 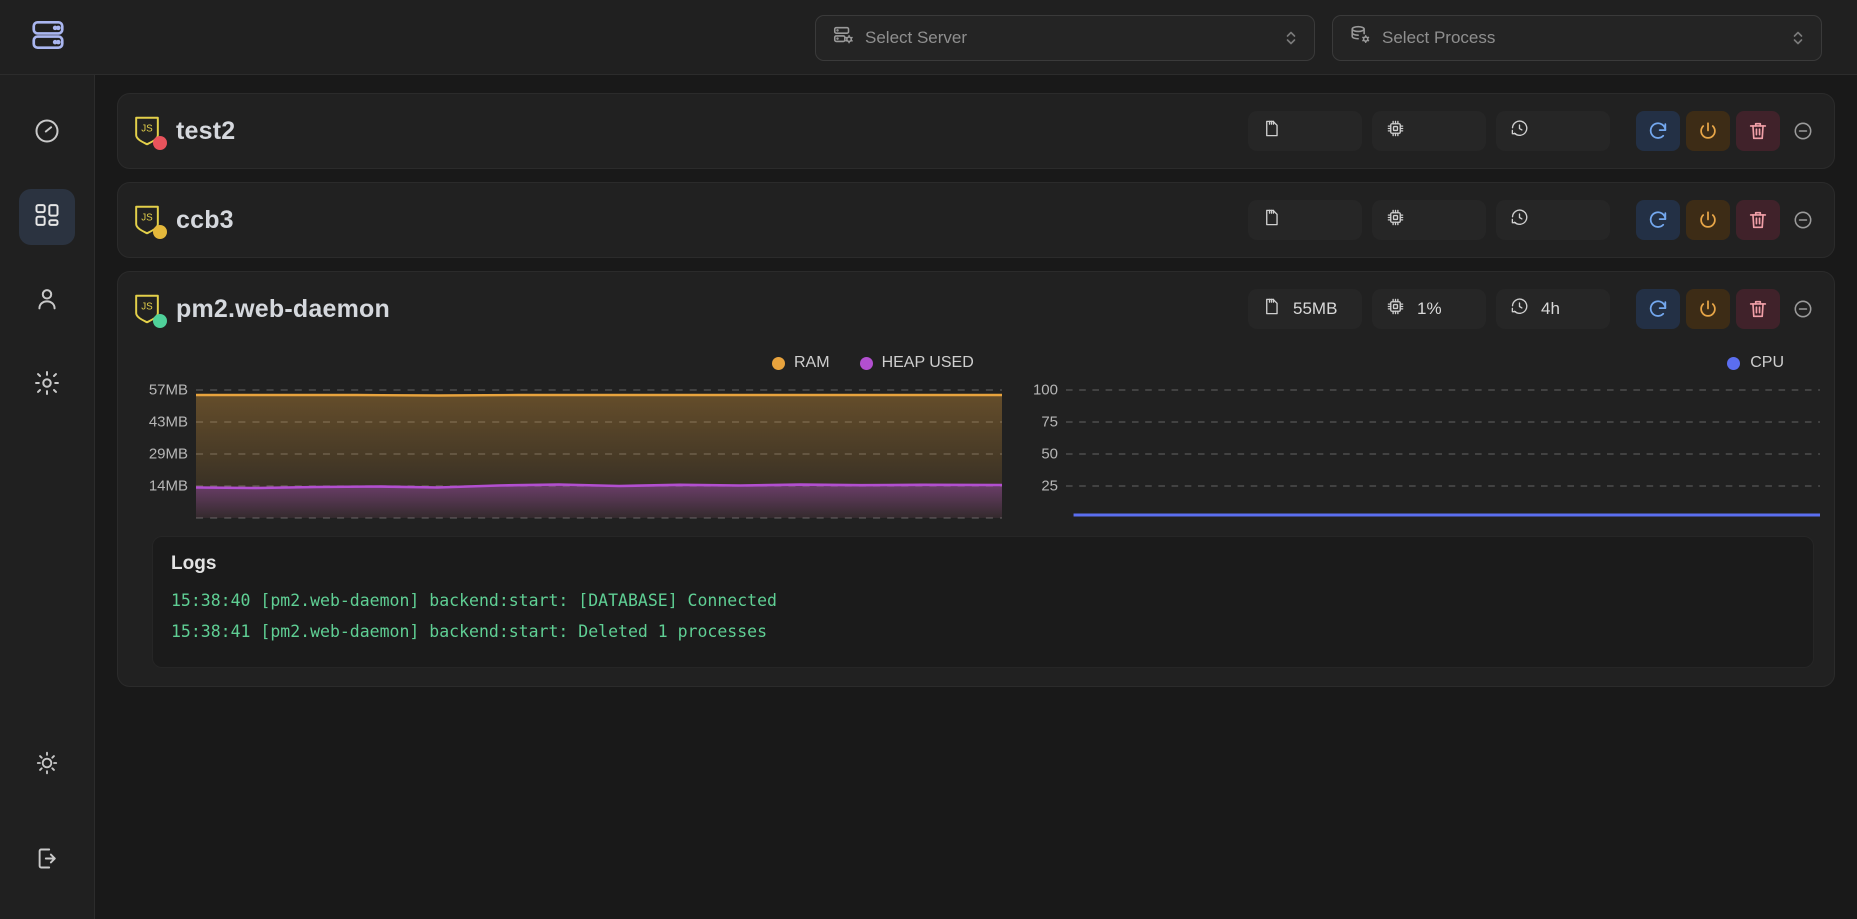 I want to click on memory-value: 55MB, so click(x=1315, y=308).